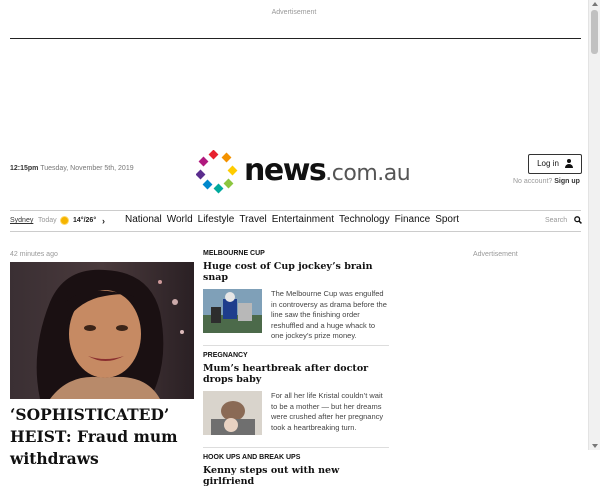 Image resolution: width=600 pixels, height=487 pixels. What do you see at coordinates (595, 446) in the screenshot?
I see `scroll-down-arrow-icon` at bounding box center [595, 446].